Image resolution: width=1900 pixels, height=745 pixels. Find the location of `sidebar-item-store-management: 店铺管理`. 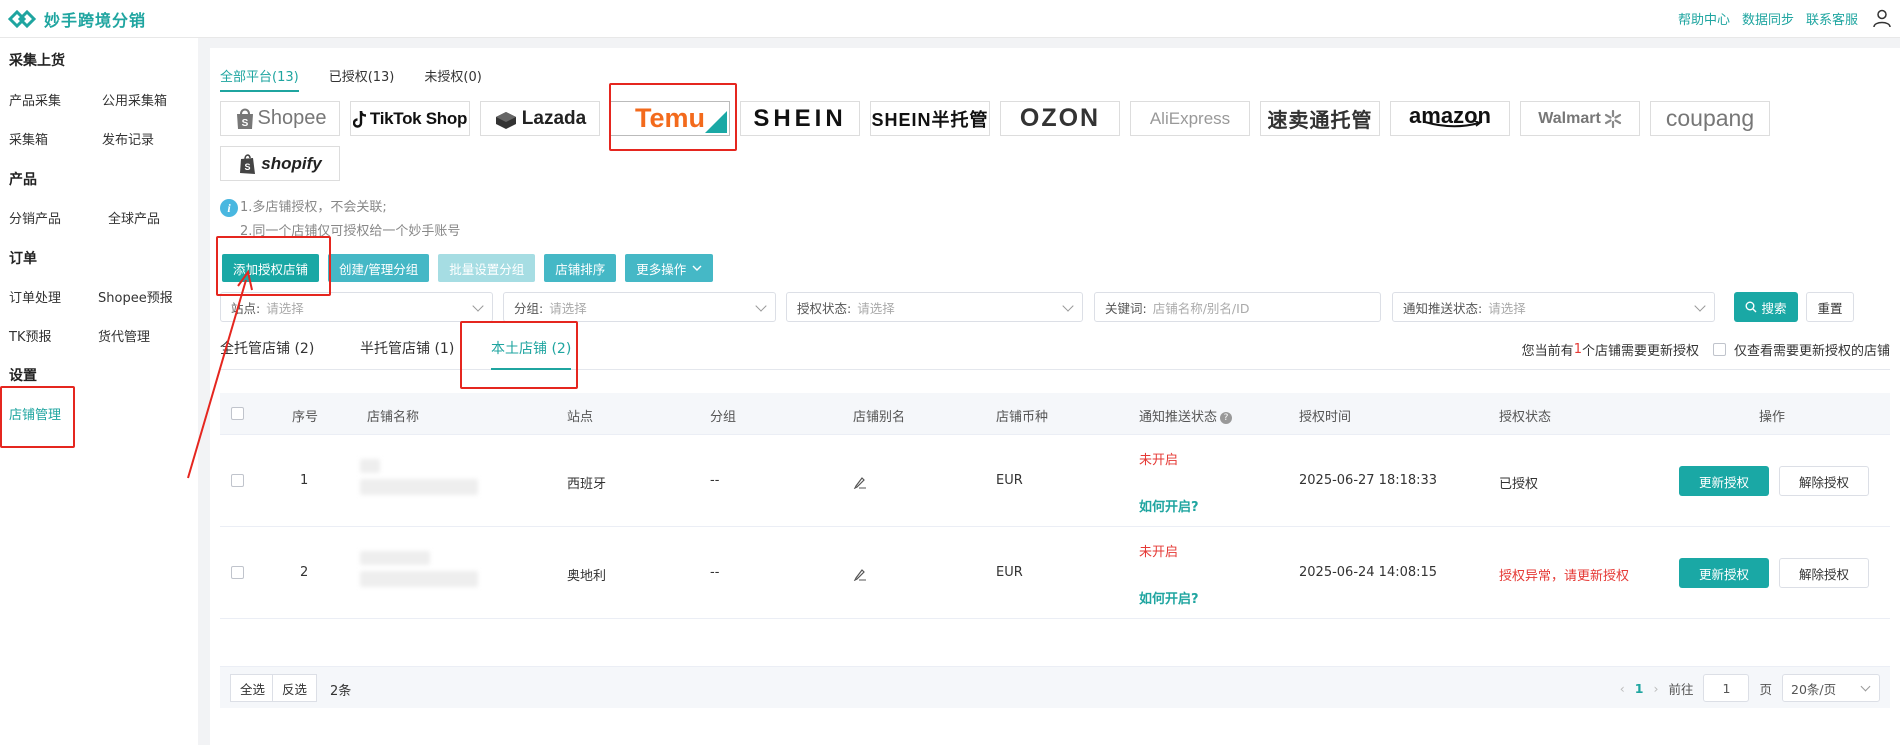

sidebar-item-store-management: 店铺管理 is located at coordinates (35, 413).